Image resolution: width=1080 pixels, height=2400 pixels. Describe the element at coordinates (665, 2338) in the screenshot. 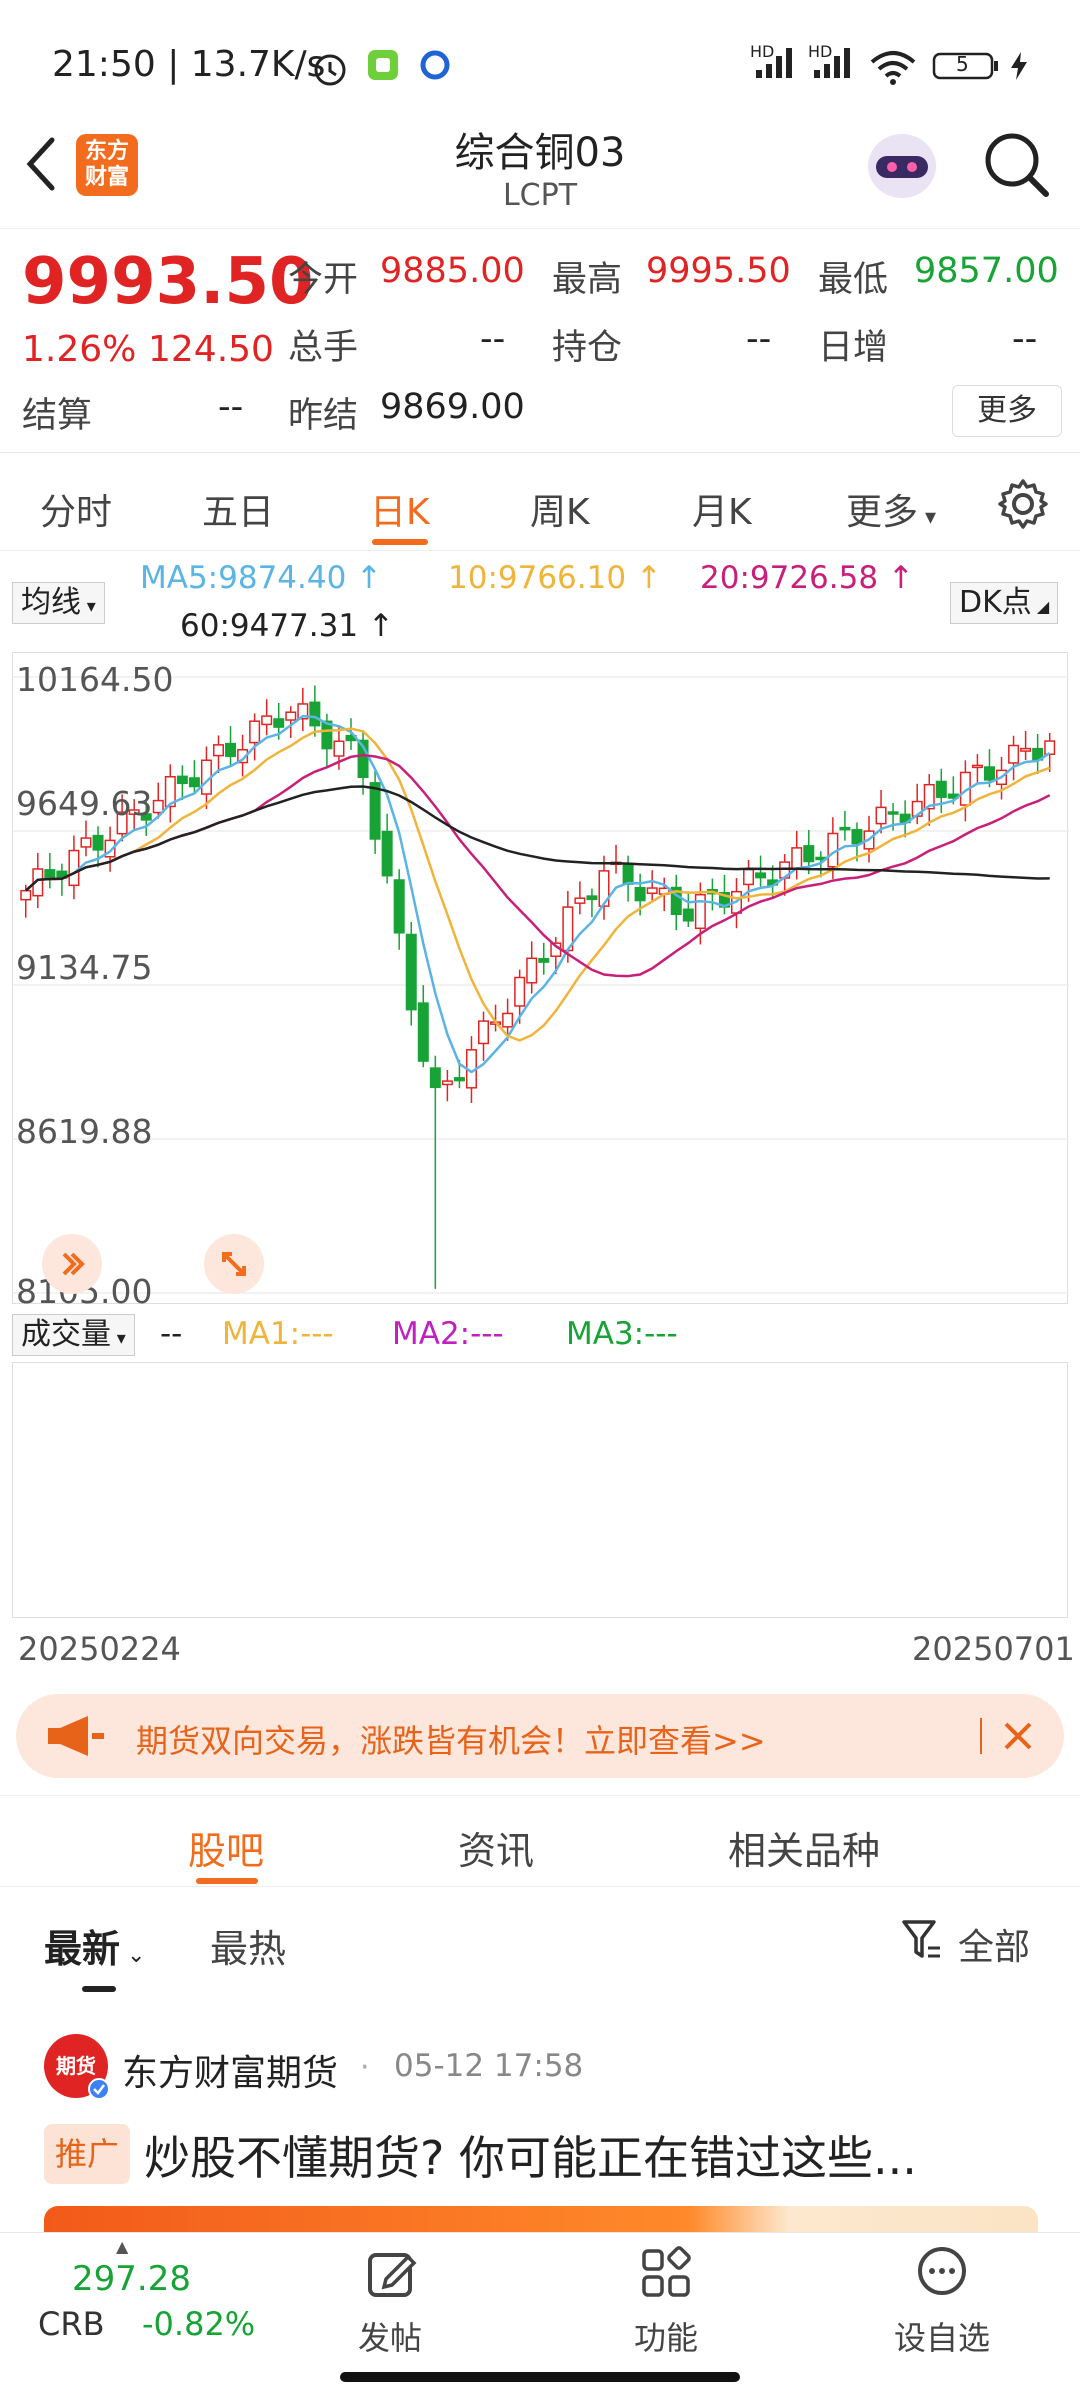

I see `nav-functions-label: 功能` at that location.